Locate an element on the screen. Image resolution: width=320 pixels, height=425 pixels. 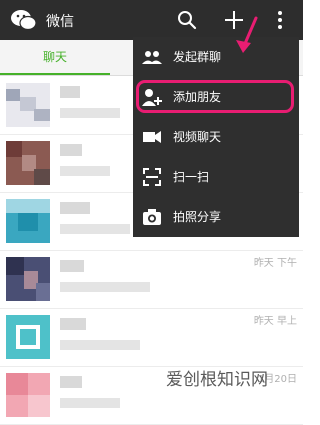
menu-item-label: 视频聊天 is located at coordinates (197, 137).